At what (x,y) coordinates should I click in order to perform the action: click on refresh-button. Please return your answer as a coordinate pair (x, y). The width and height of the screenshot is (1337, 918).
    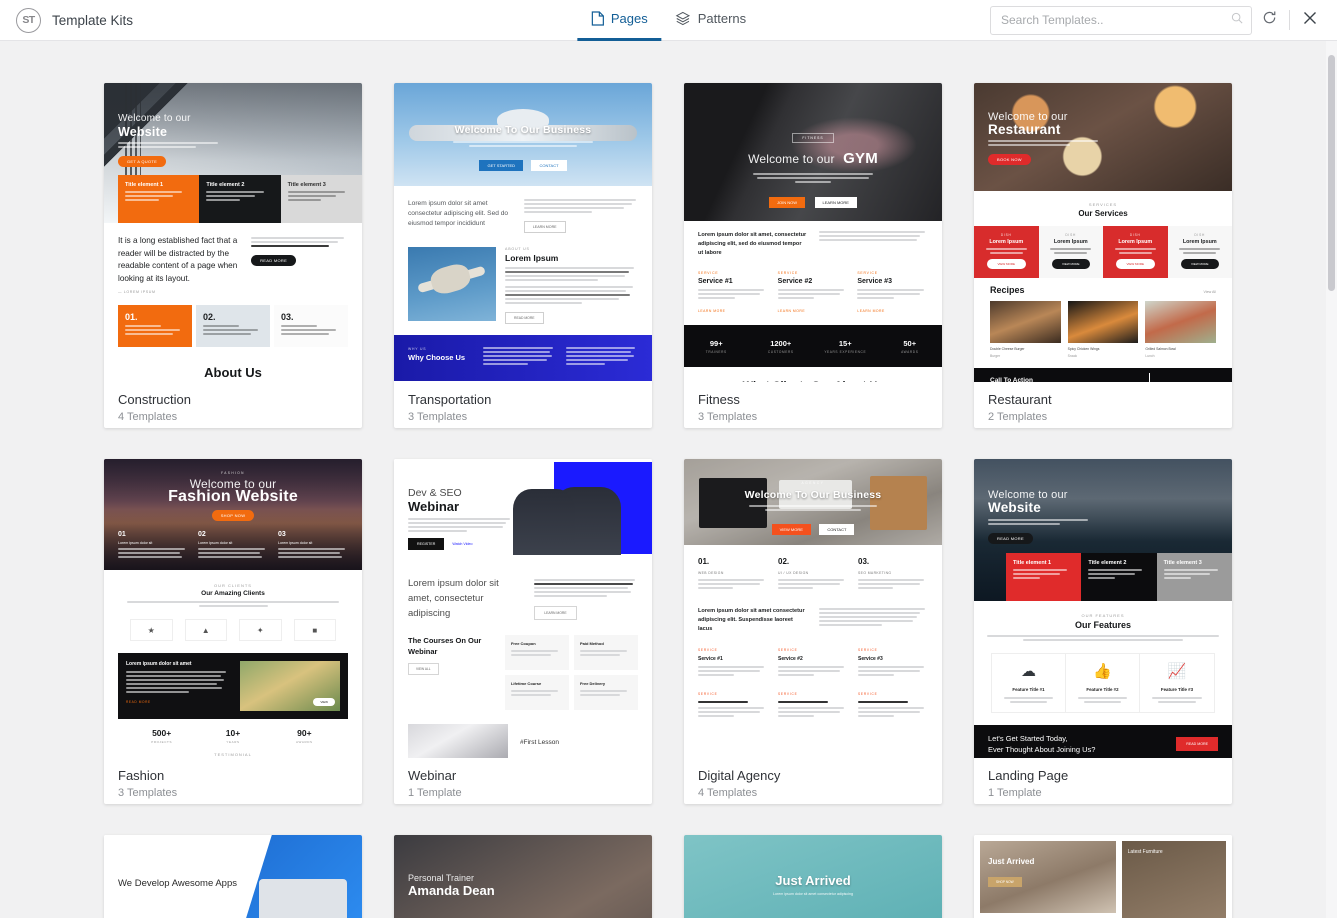
    Looking at the image, I should click on (1269, 20).